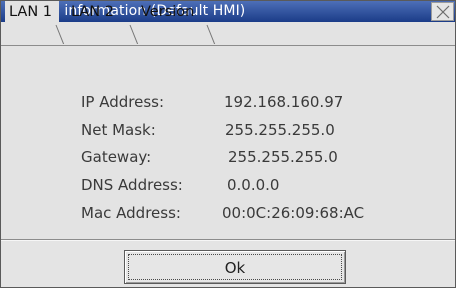 The height and width of the screenshot is (288, 456). I want to click on ok-button: Ok, so click(235, 267).